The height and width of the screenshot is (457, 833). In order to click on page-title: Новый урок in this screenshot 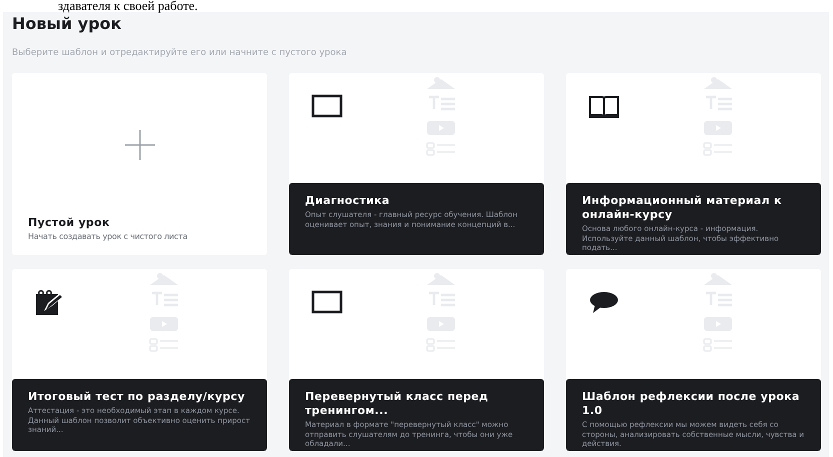, I will do `click(67, 24)`.